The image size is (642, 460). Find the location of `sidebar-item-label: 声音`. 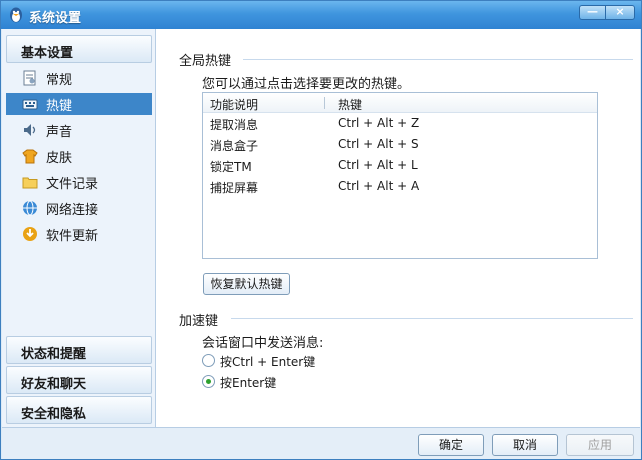

sidebar-item-label: 声音 is located at coordinates (59, 132).